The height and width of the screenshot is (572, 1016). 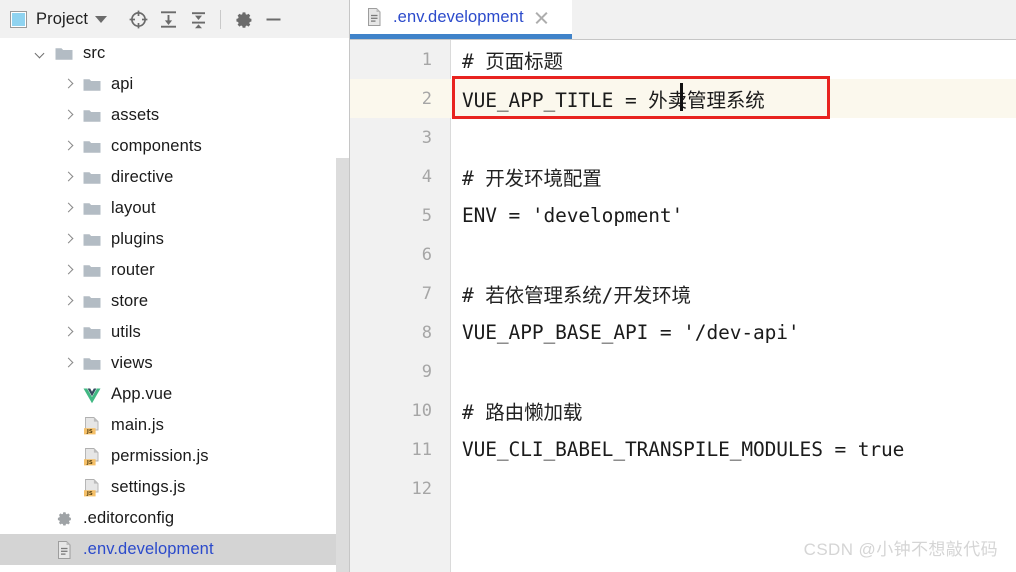 I want to click on project-label: Project, so click(x=62, y=18).